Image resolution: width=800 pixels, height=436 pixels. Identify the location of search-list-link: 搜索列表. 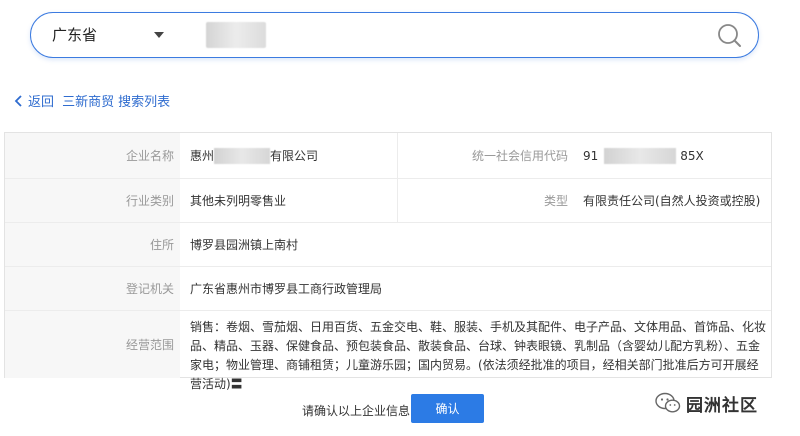
(144, 102).